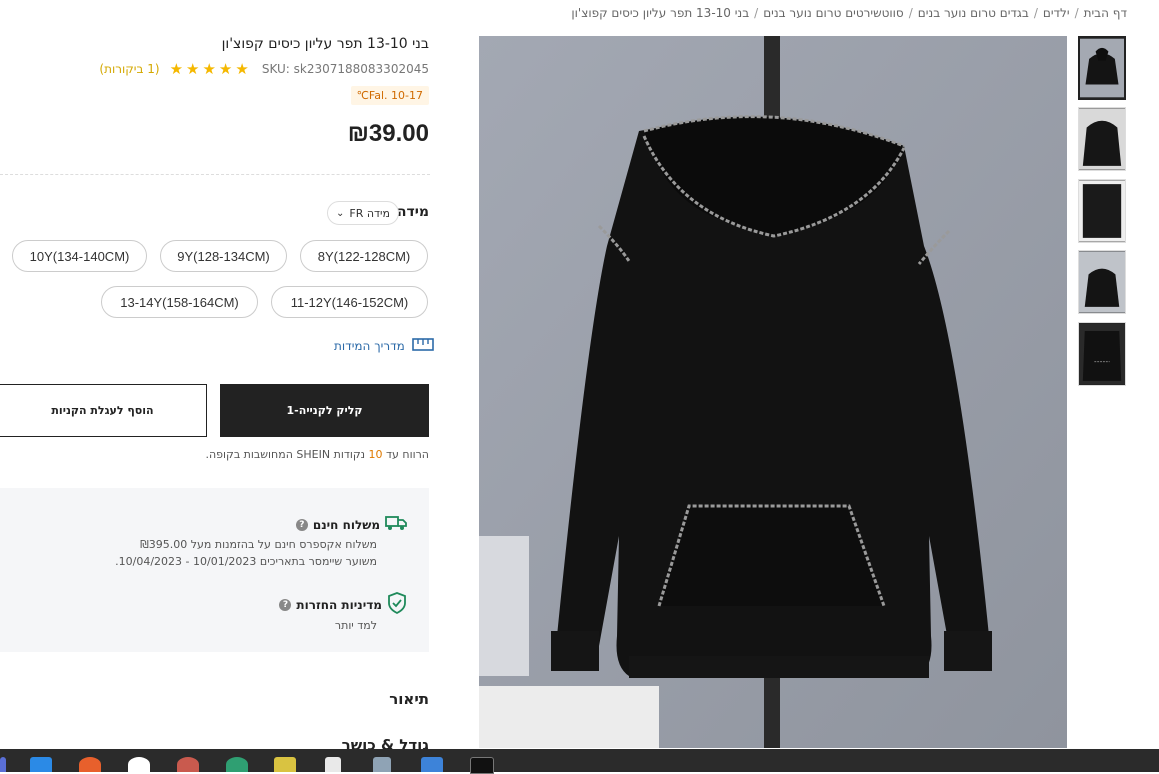  What do you see at coordinates (90, 764) in the screenshot?
I see `app-orange-icon` at bounding box center [90, 764].